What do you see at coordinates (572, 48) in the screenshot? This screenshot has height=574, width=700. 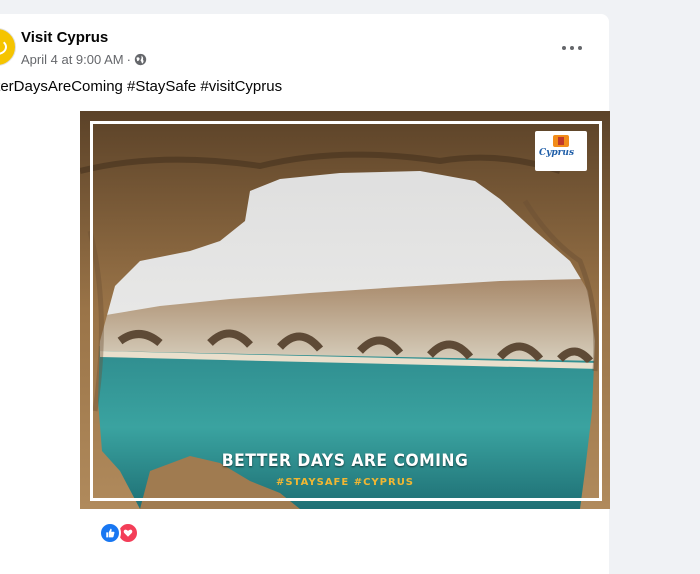 I see `more-options-icon` at bounding box center [572, 48].